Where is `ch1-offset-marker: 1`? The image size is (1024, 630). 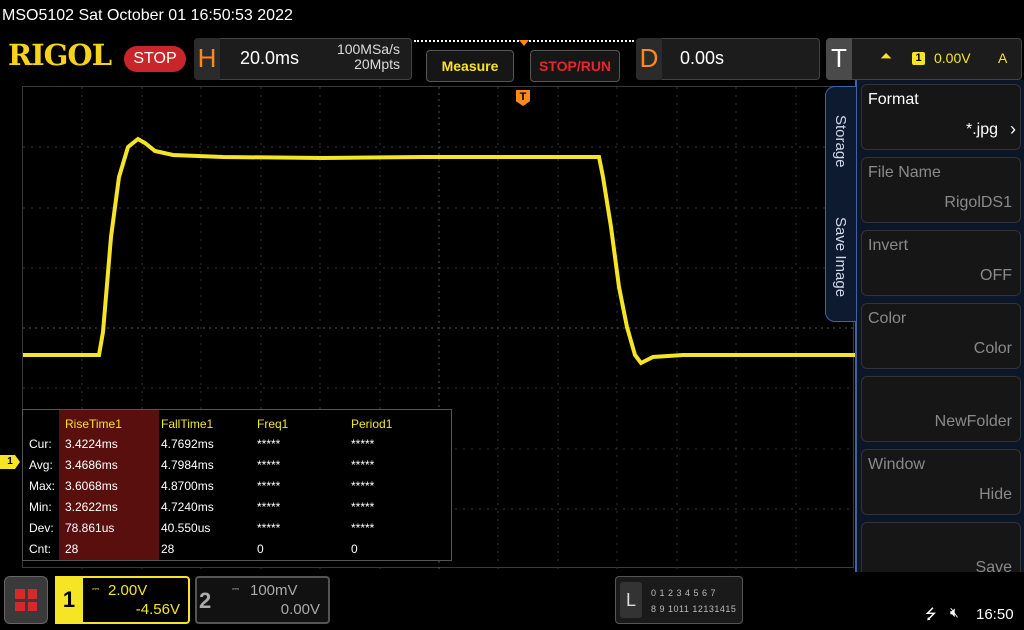
ch1-offset-marker: 1 is located at coordinates (10, 462).